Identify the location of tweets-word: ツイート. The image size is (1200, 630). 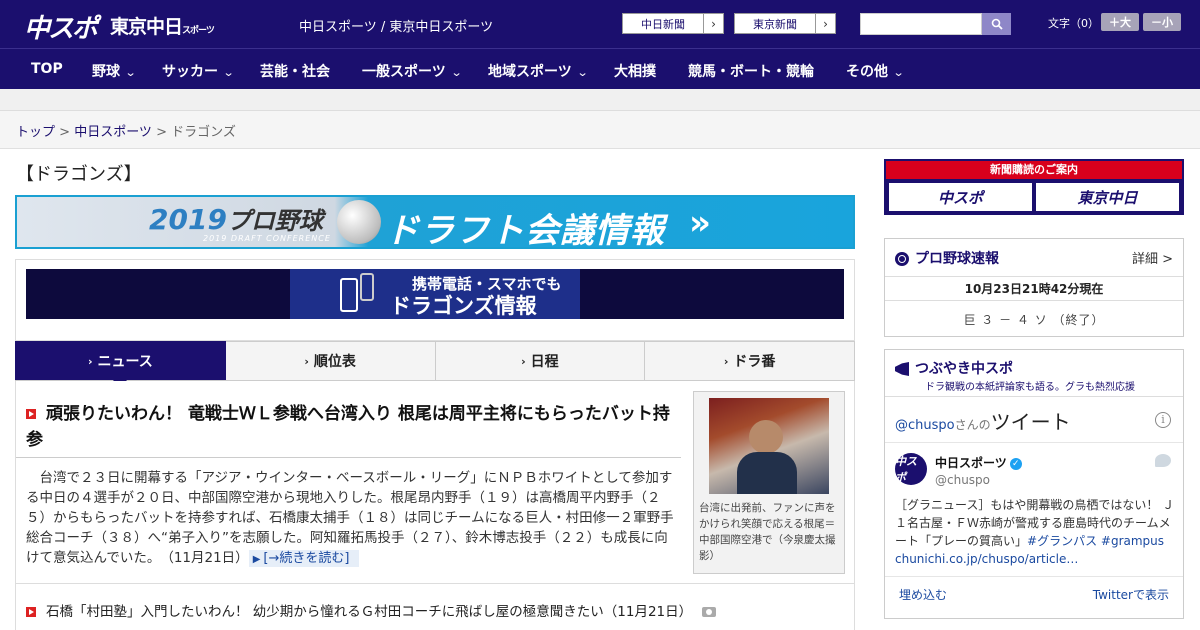
(1030, 422).